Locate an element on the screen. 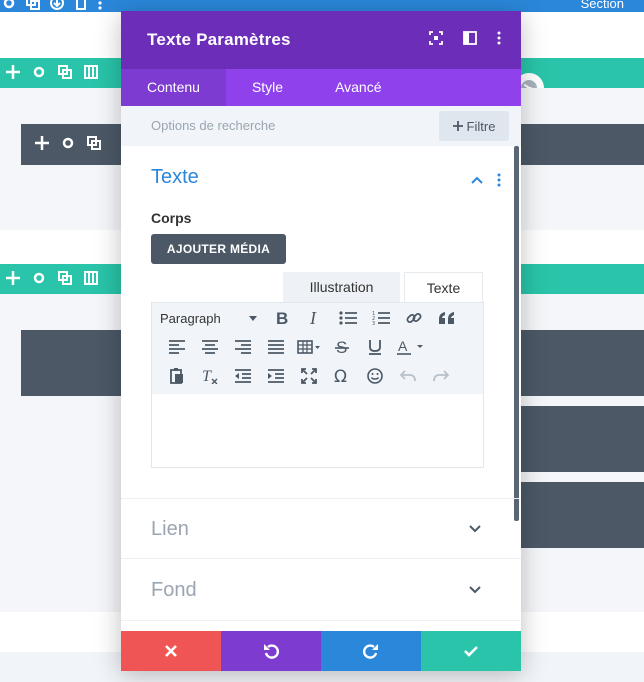 The image size is (644, 682). editor-tab-texte: Texte is located at coordinates (443, 287).